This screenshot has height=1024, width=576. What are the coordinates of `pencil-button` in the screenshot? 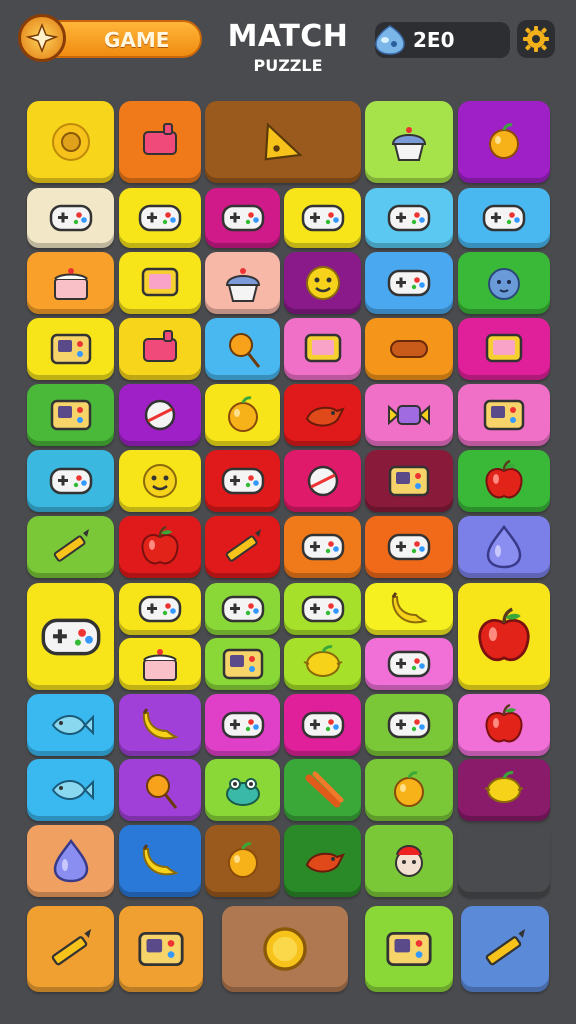 It's located at (70, 949).